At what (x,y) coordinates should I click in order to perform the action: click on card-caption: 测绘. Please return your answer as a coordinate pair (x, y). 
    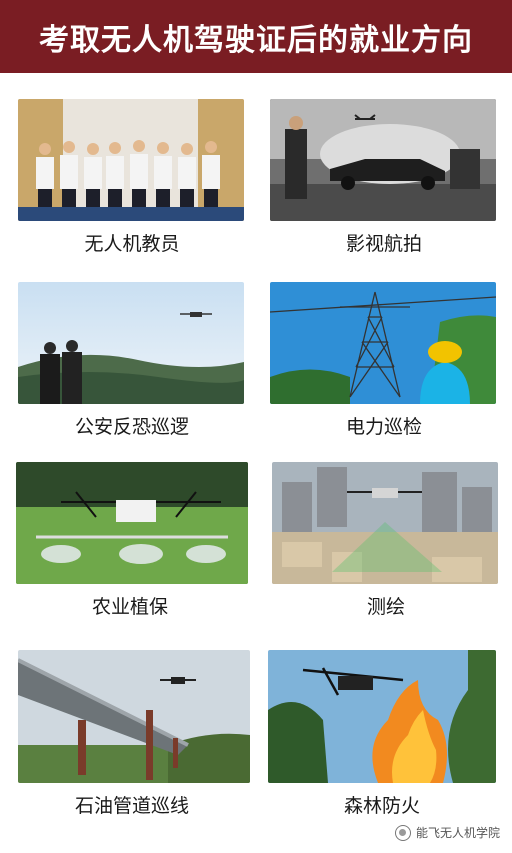
    Looking at the image, I should click on (385, 607).